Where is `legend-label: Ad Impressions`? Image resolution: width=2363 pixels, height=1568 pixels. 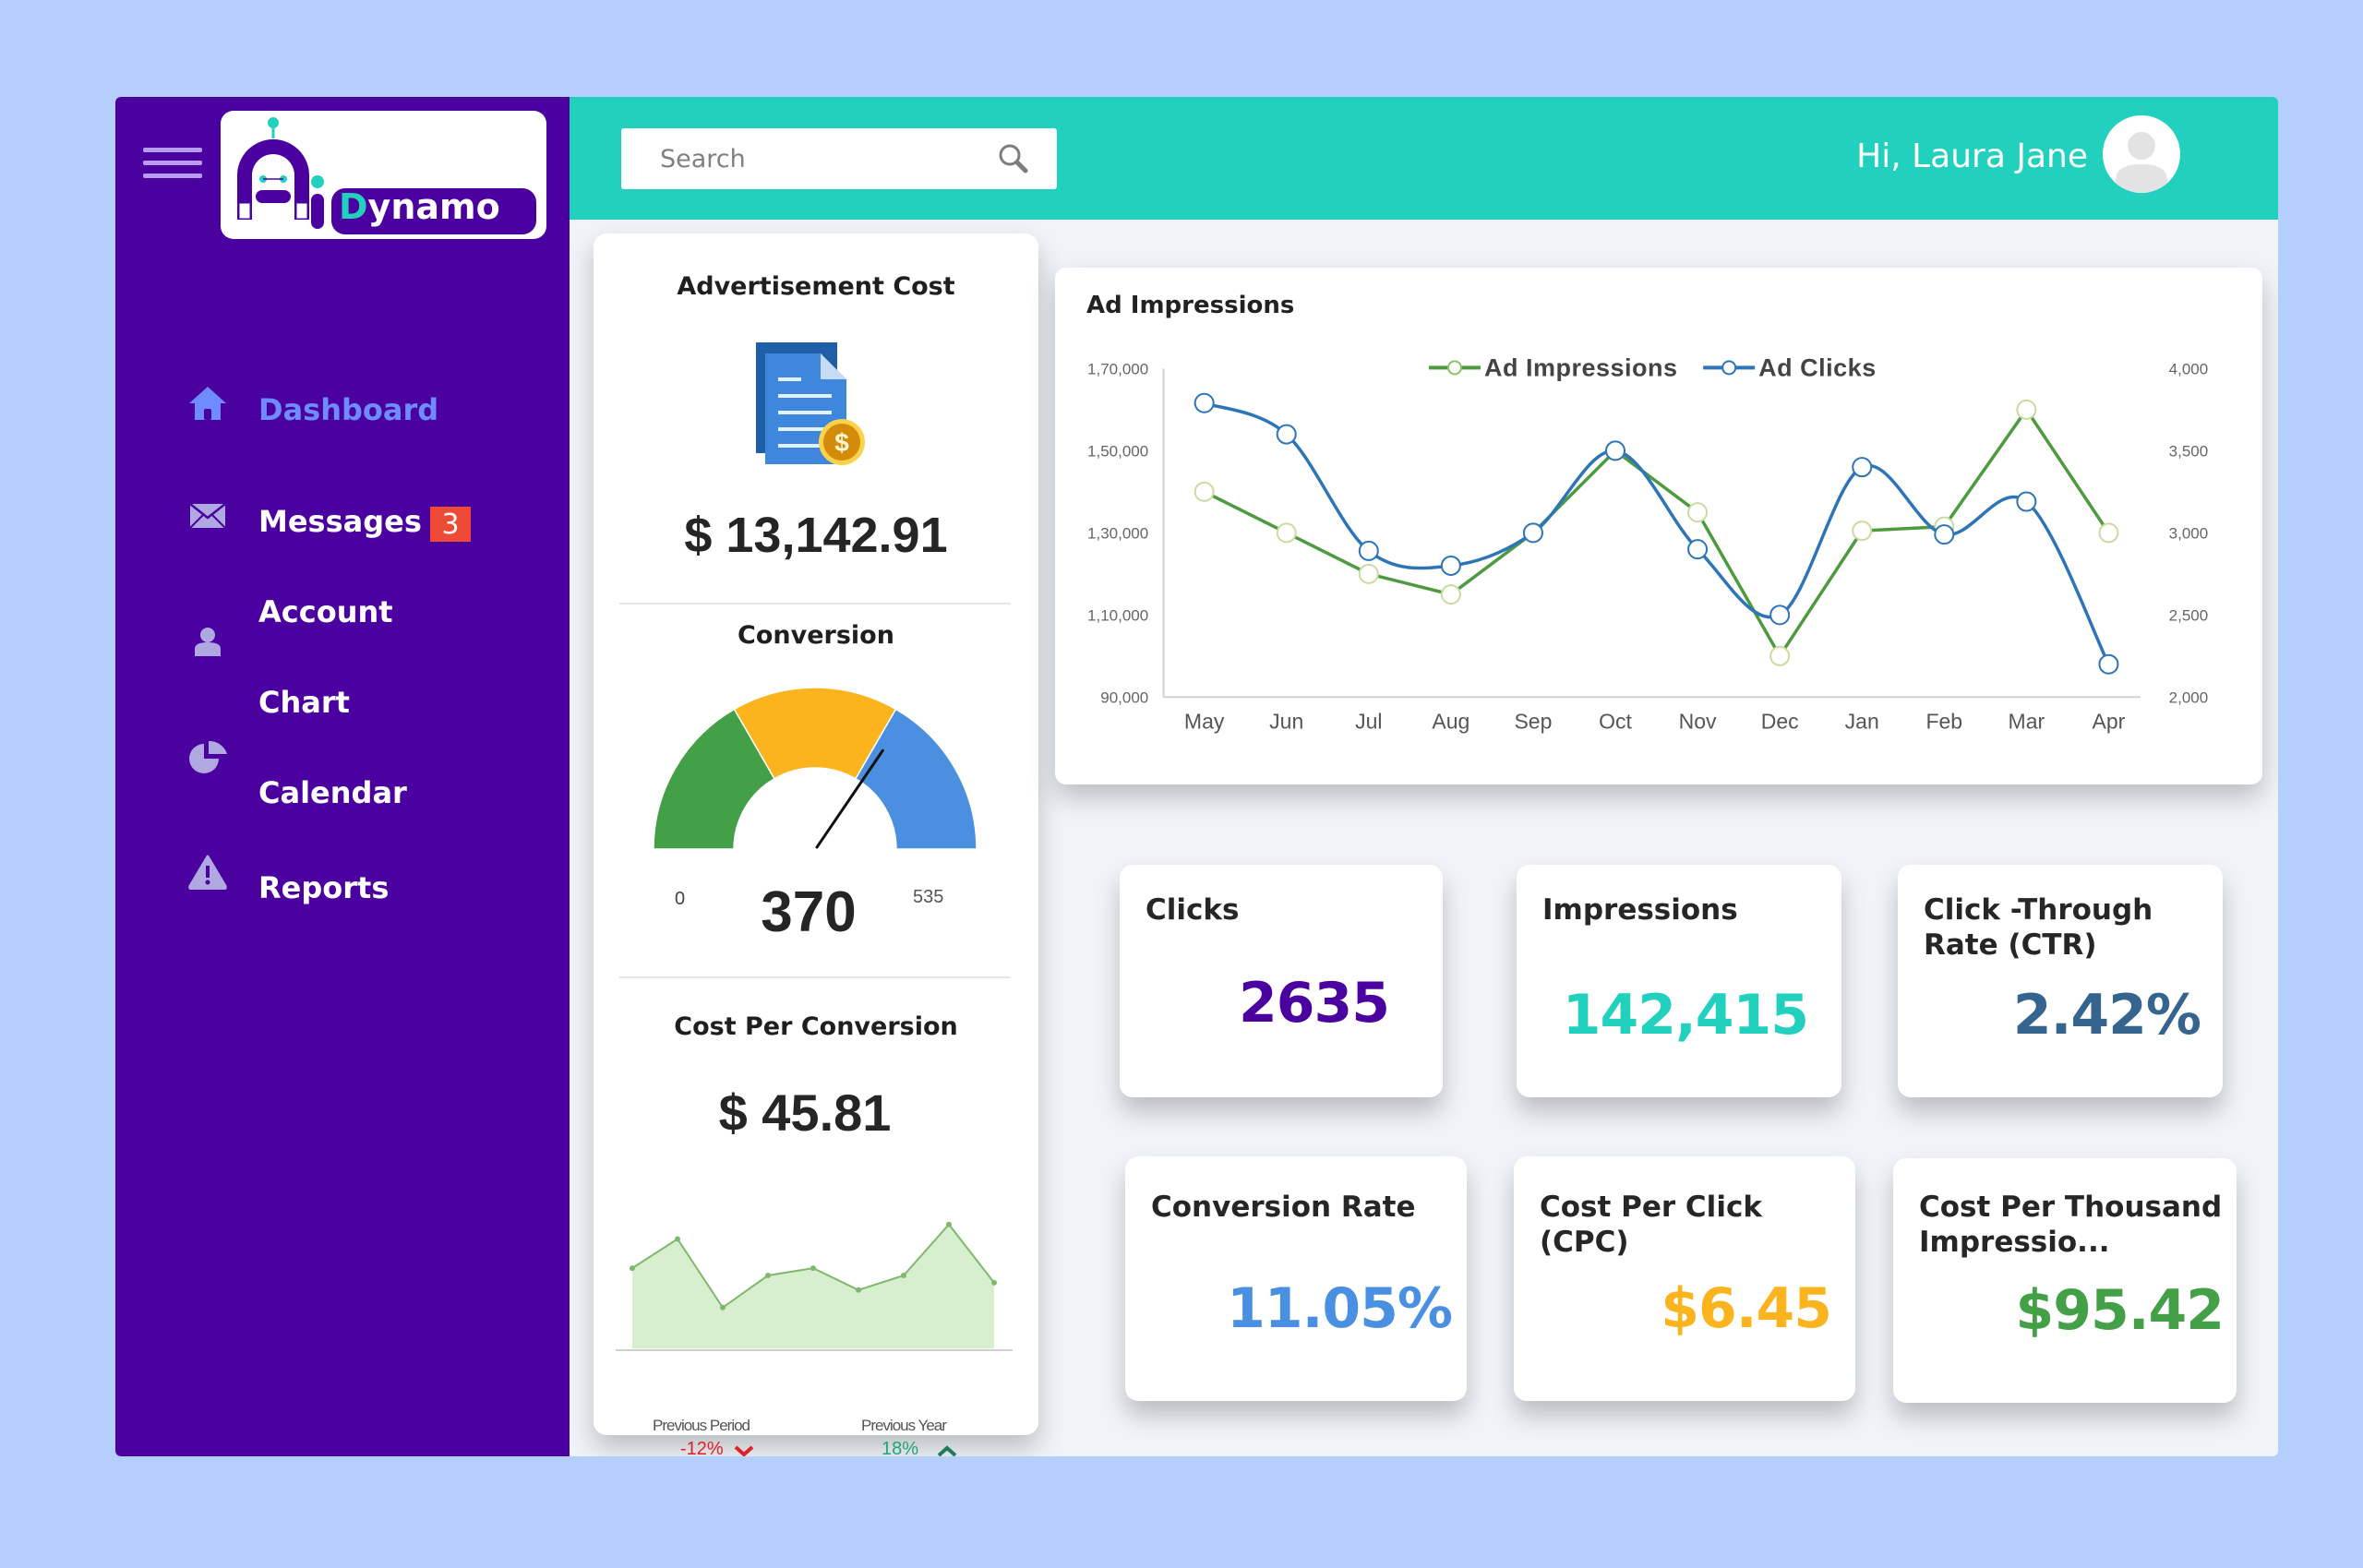
legend-label: Ad Impressions is located at coordinates (1581, 367).